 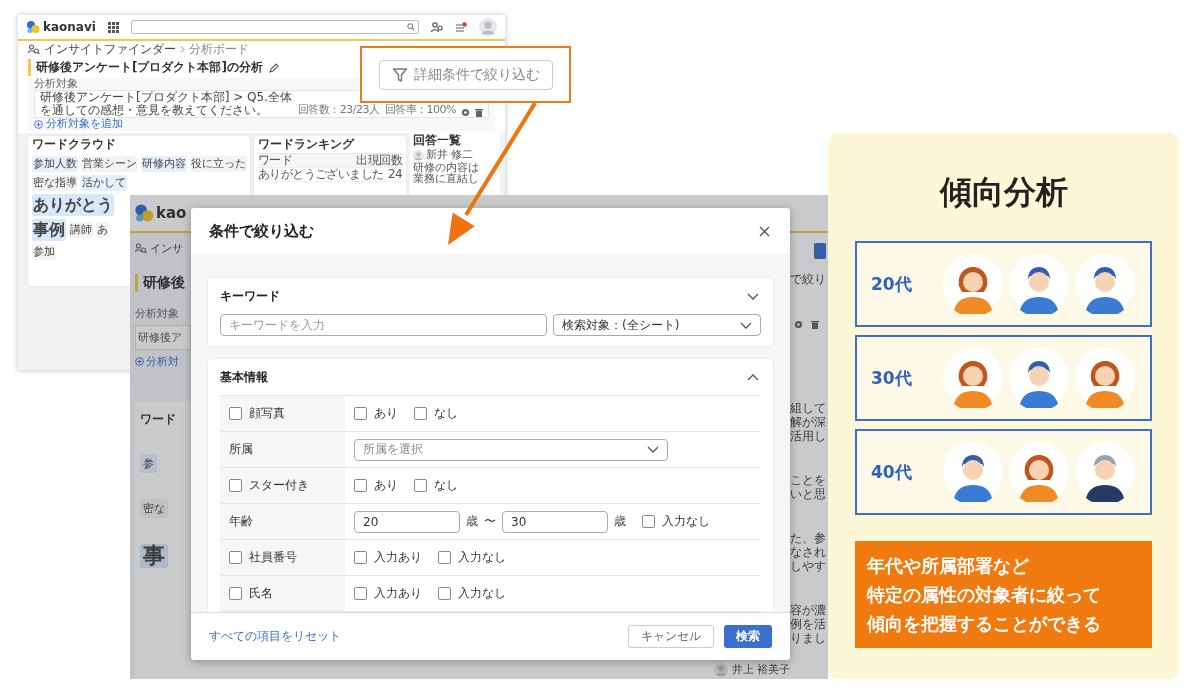 I want to click on panel-title: 回答一覧, so click(x=437, y=140).